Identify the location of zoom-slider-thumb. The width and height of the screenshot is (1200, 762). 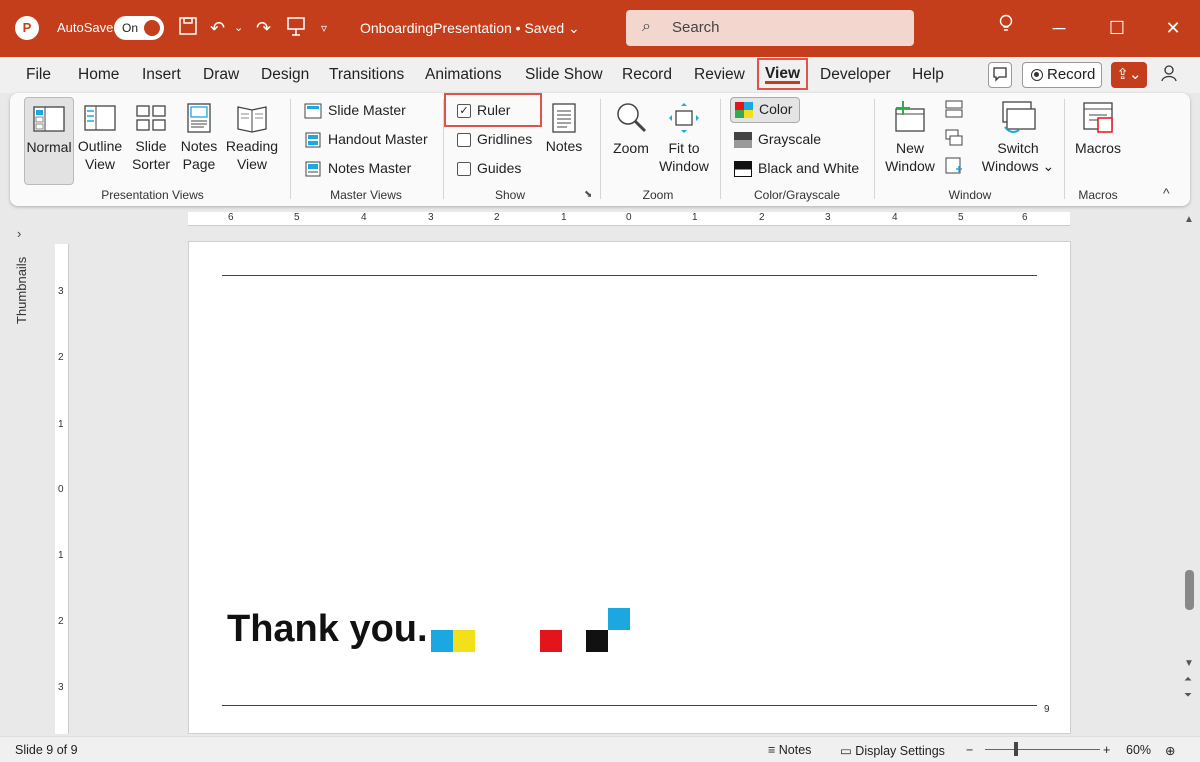
(1016, 749).